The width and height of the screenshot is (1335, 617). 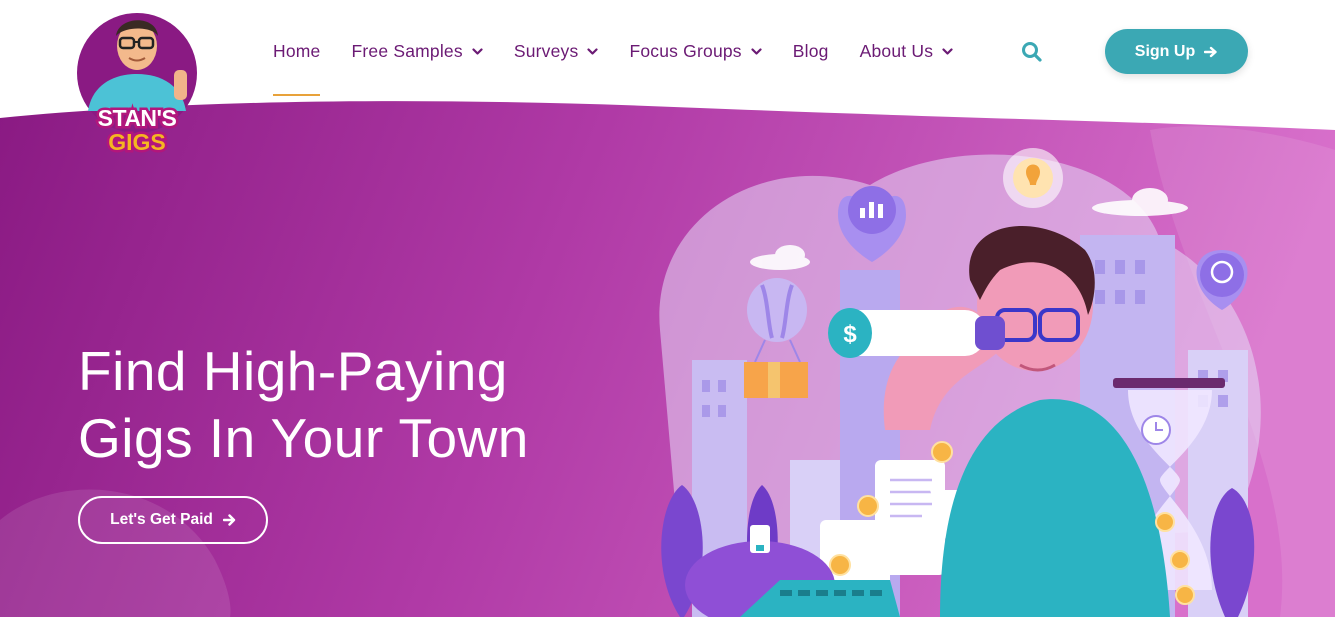 I want to click on sign-up-button: Sign Up, so click(x=1176, y=51).